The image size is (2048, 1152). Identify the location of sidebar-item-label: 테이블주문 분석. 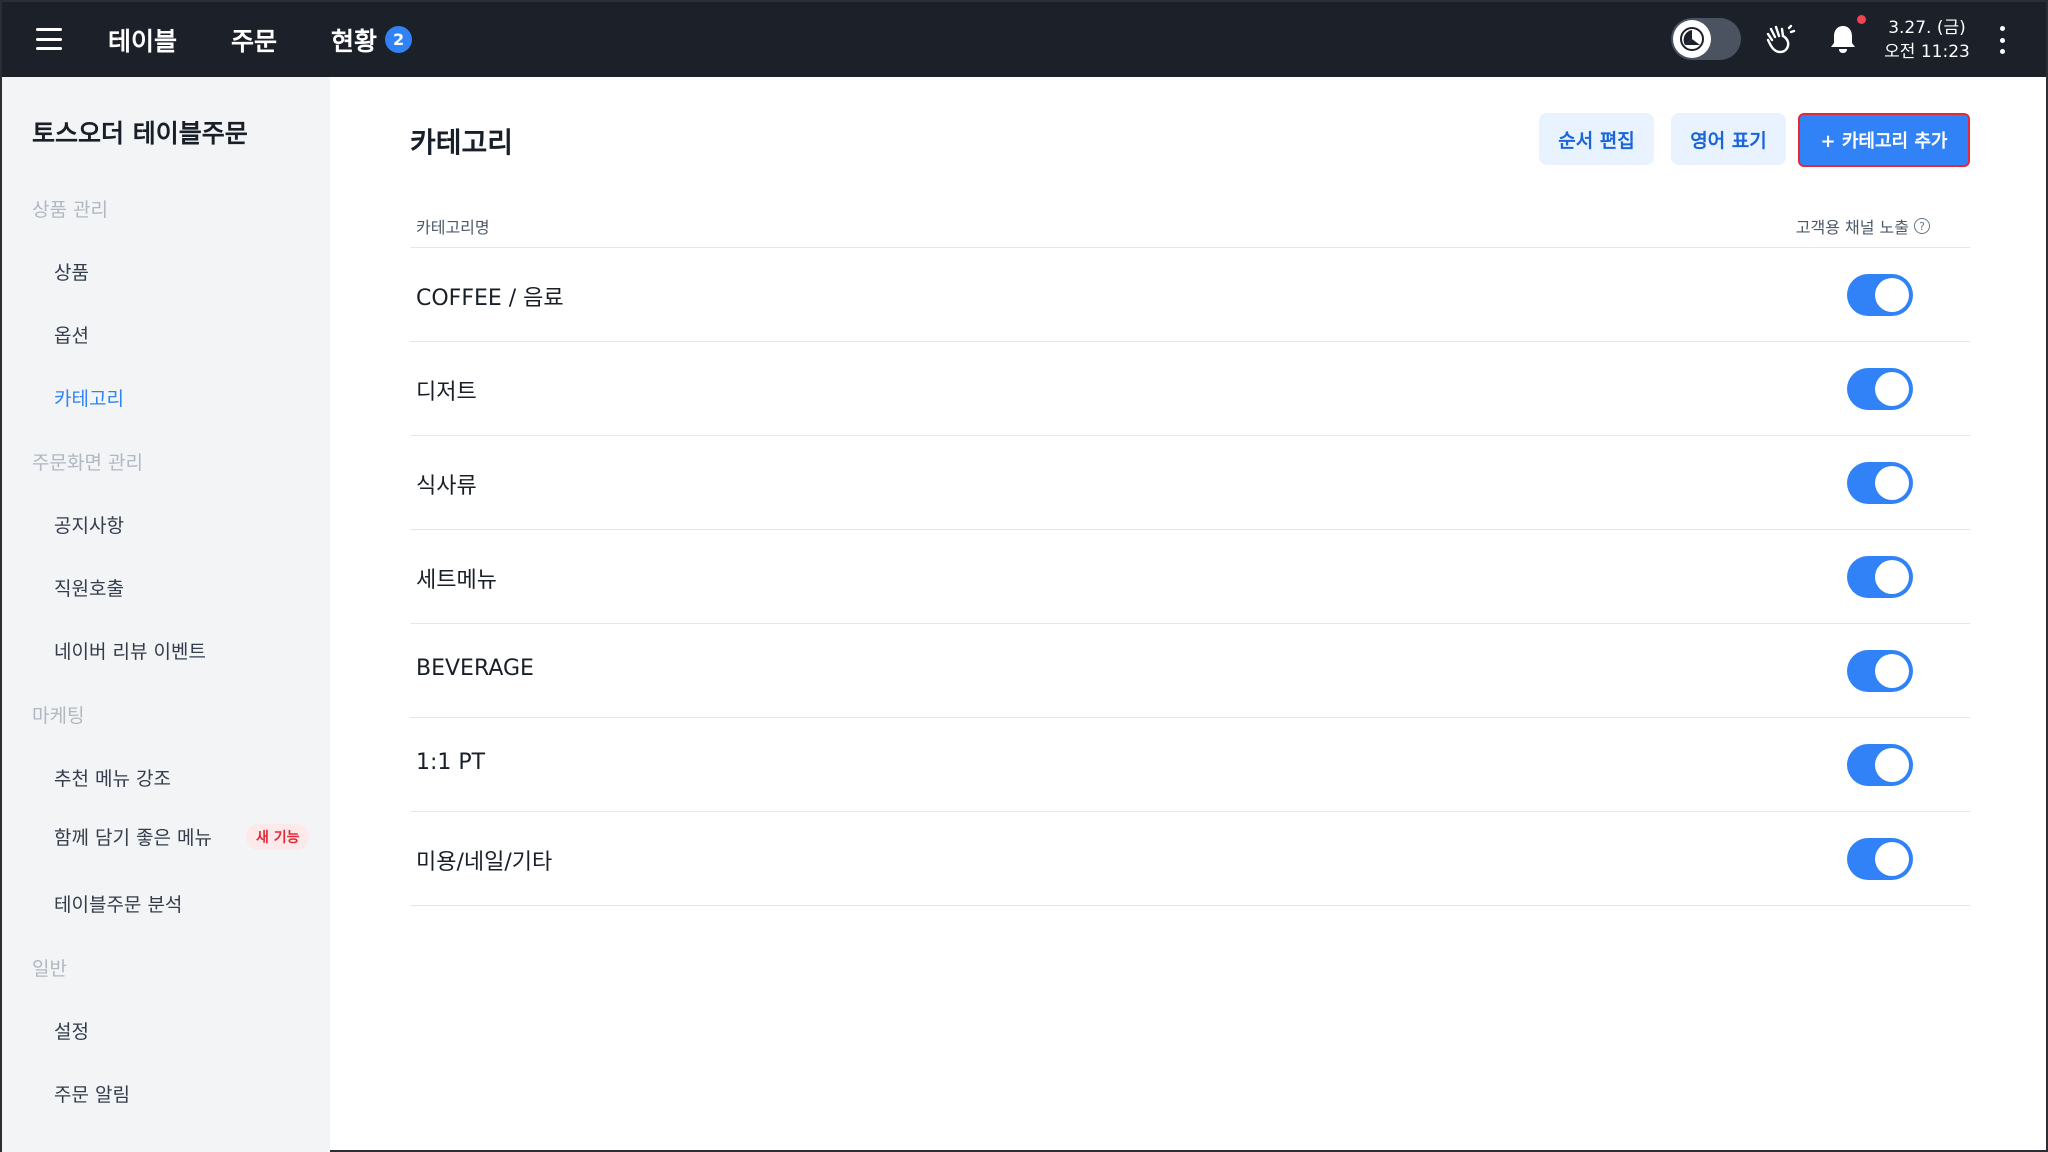
(118, 905).